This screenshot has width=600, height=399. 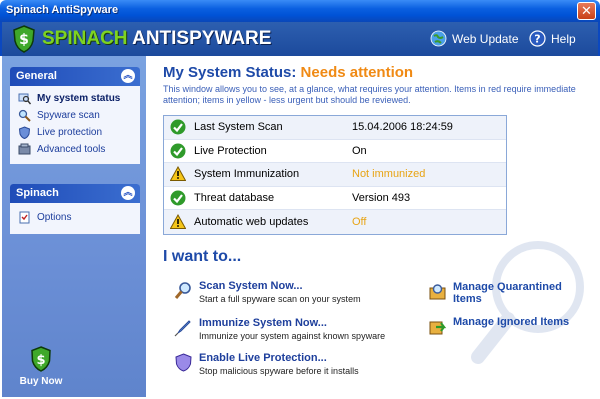 I want to click on sidebar-item-label: Options, so click(x=54, y=217).